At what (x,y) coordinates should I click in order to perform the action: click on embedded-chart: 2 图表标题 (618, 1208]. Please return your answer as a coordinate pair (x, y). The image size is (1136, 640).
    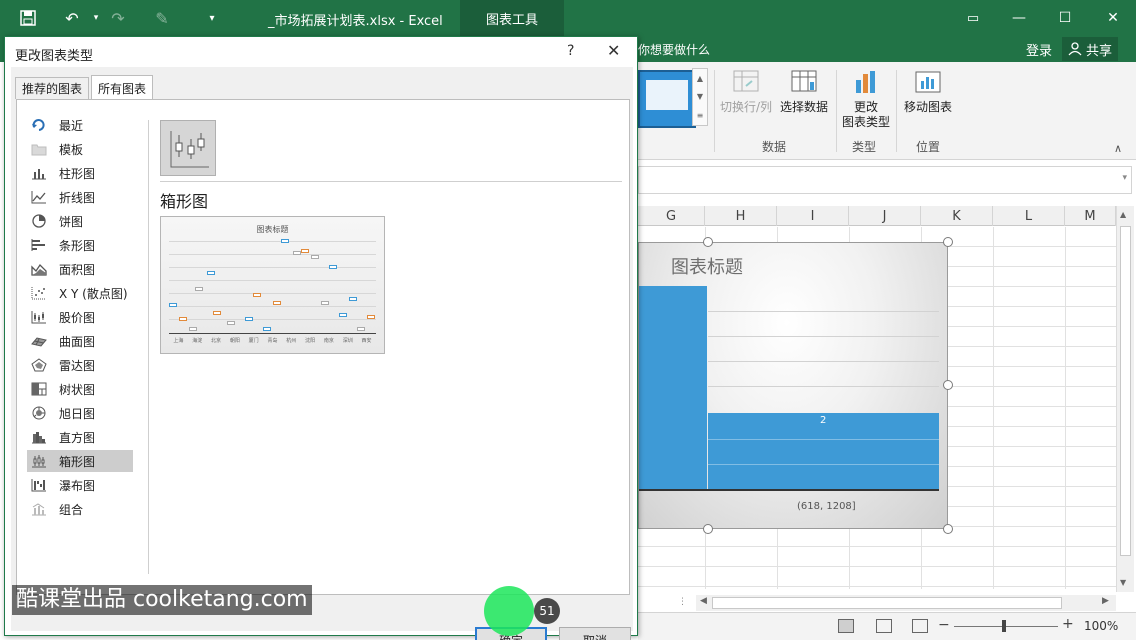
    Looking at the image, I should click on (793, 385).